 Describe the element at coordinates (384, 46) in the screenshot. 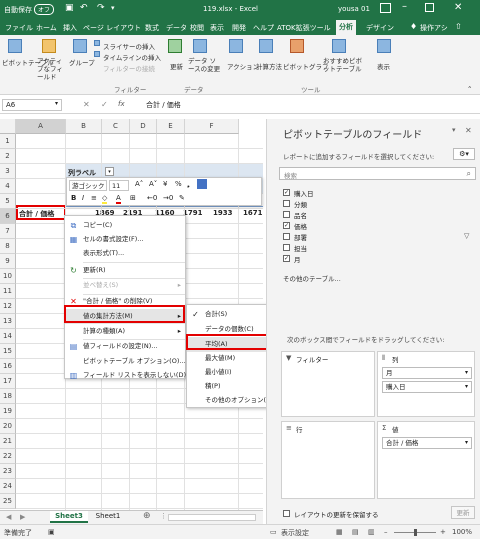

I see `show-icon` at that location.